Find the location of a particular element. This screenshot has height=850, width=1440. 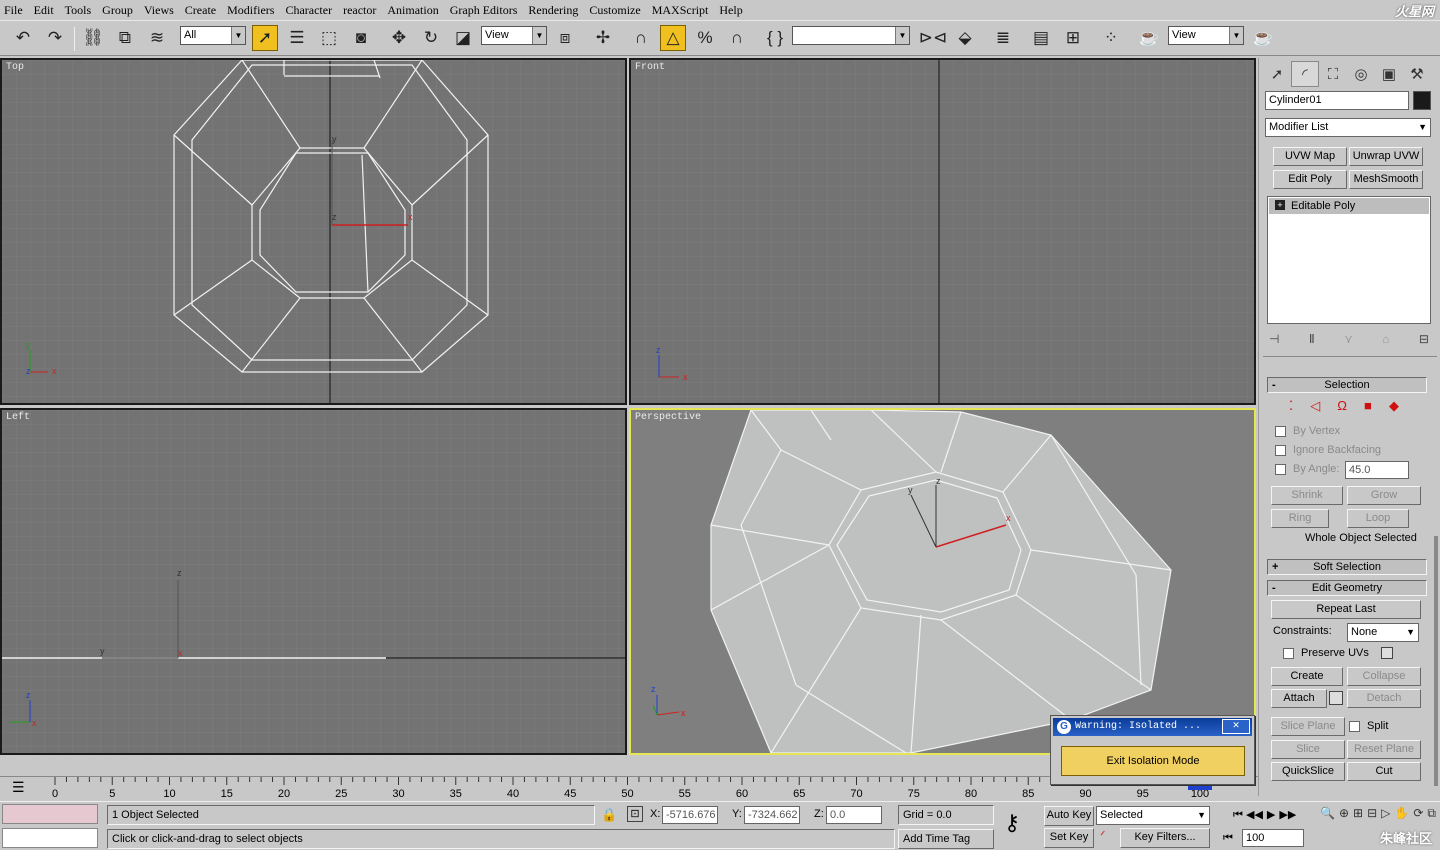

remove-modifier-icon: ⌂ is located at coordinates (1385, 340).